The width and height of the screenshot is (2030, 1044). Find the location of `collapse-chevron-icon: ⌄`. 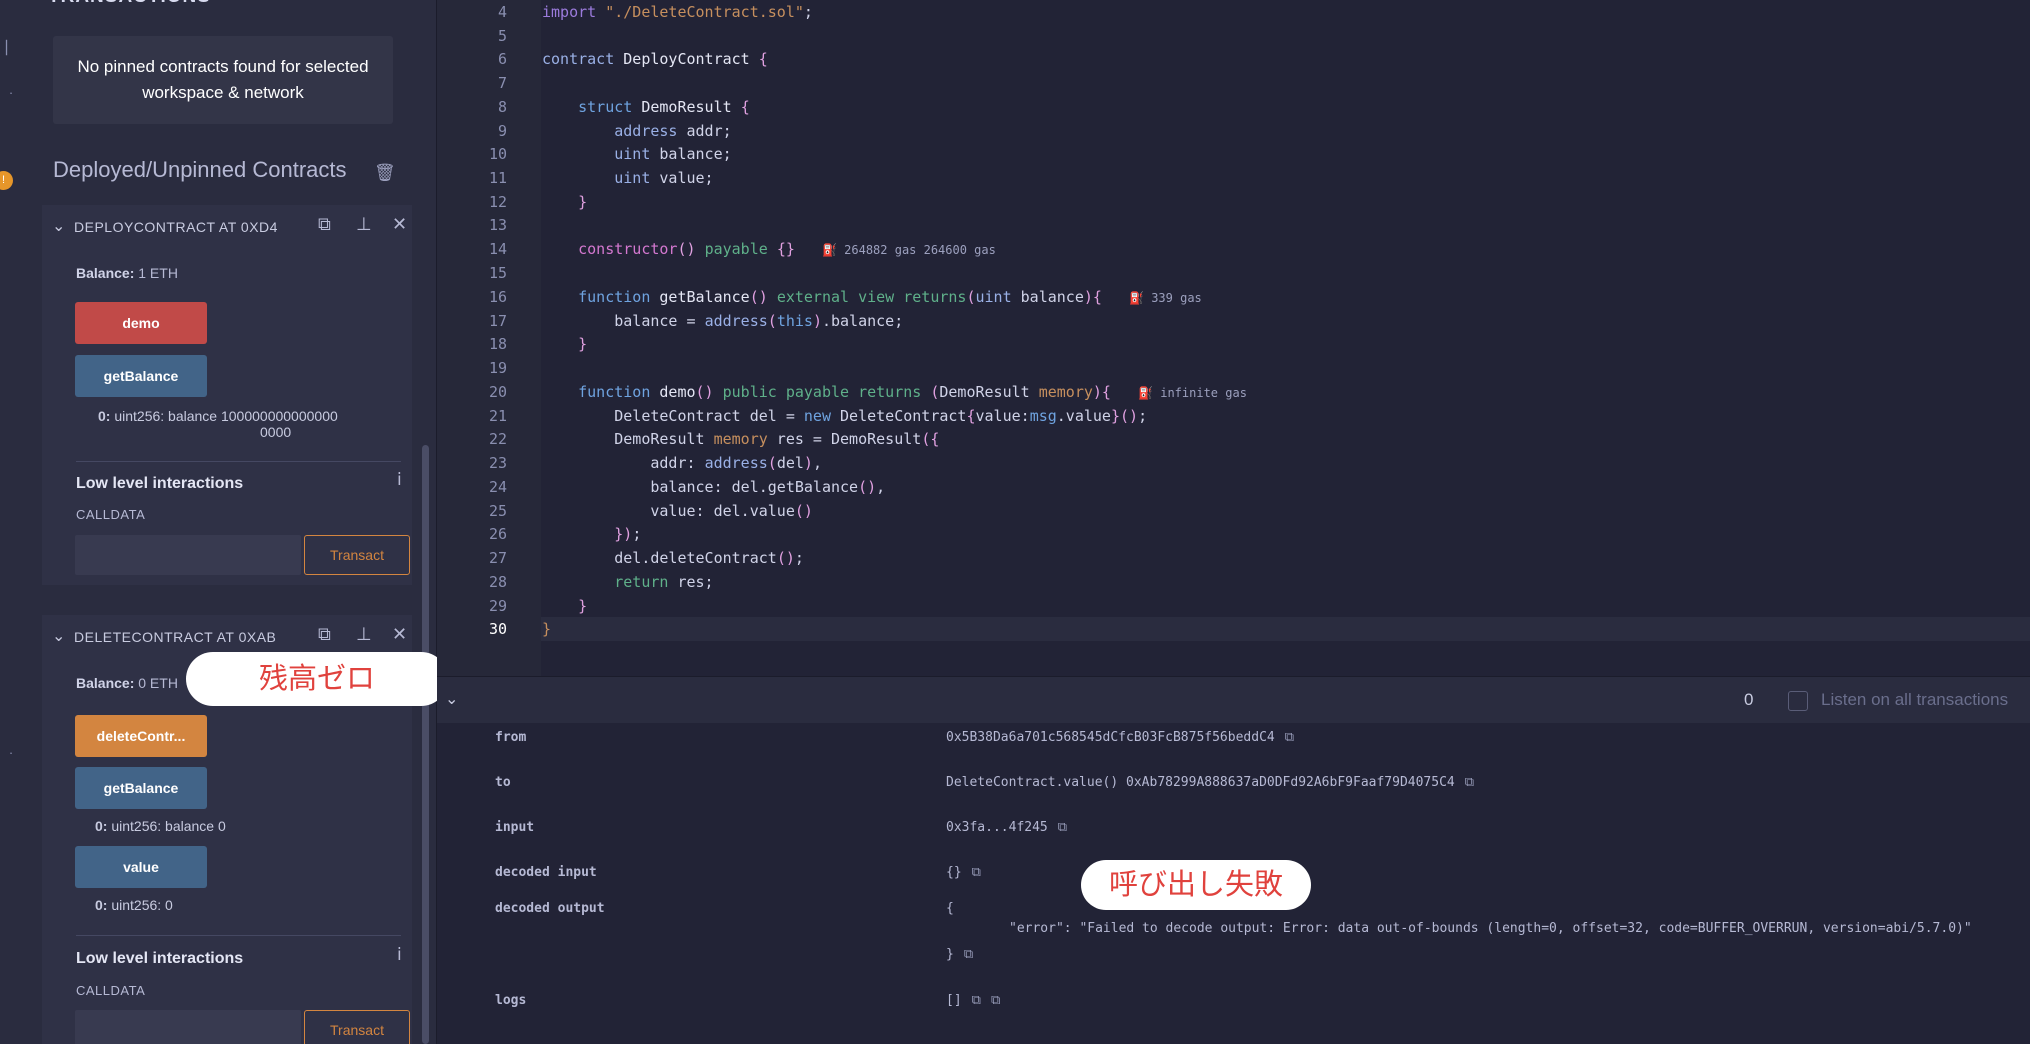

collapse-chevron-icon: ⌄ is located at coordinates (451, 699).